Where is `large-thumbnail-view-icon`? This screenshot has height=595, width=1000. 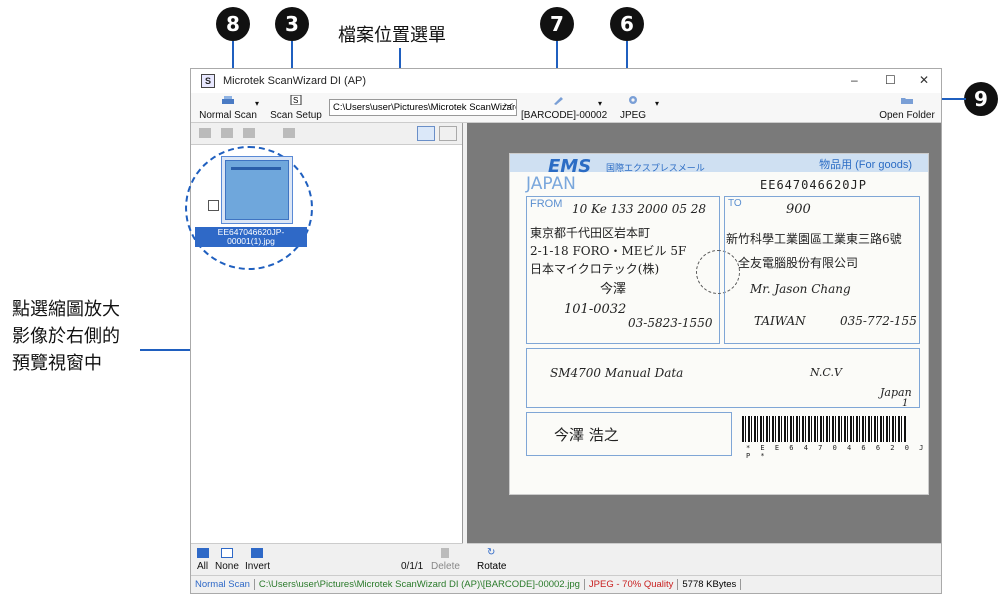
large-thumbnail-view-icon is located at coordinates (426, 133).